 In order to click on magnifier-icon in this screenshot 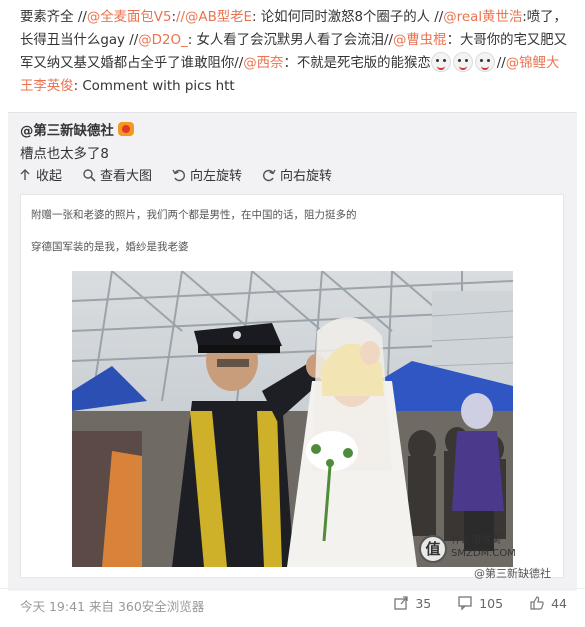, I will do `click(89, 175)`.